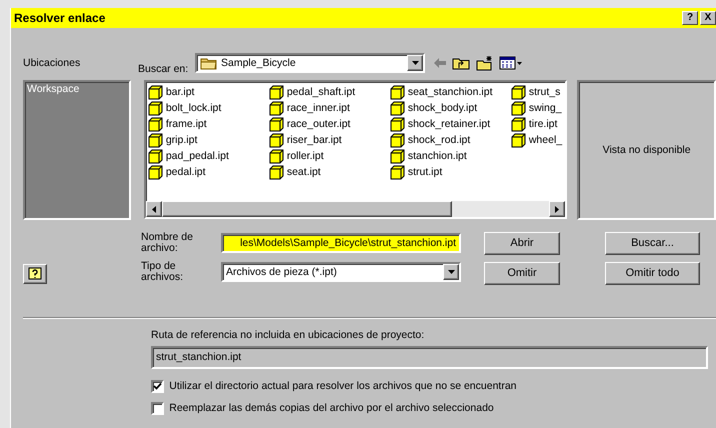 Image resolution: width=716 pixels, height=428 pixels. I want to click on new-folder-icon, so click(485, 63).